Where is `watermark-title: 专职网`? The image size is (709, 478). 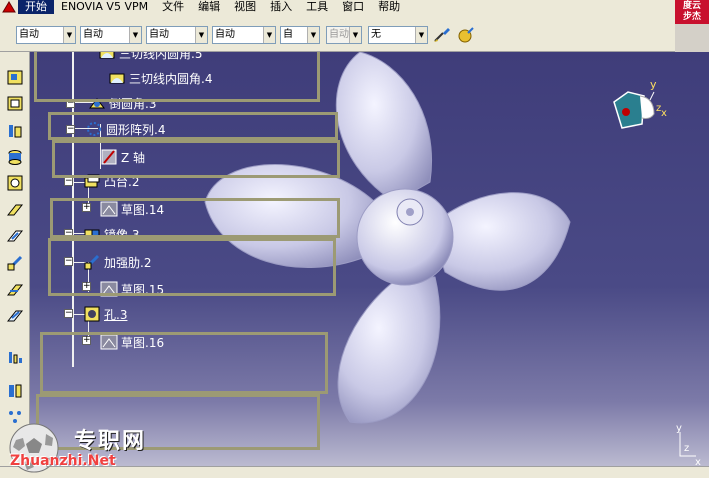
watermark-title: 专职网 is located at coordinates (110, 441).